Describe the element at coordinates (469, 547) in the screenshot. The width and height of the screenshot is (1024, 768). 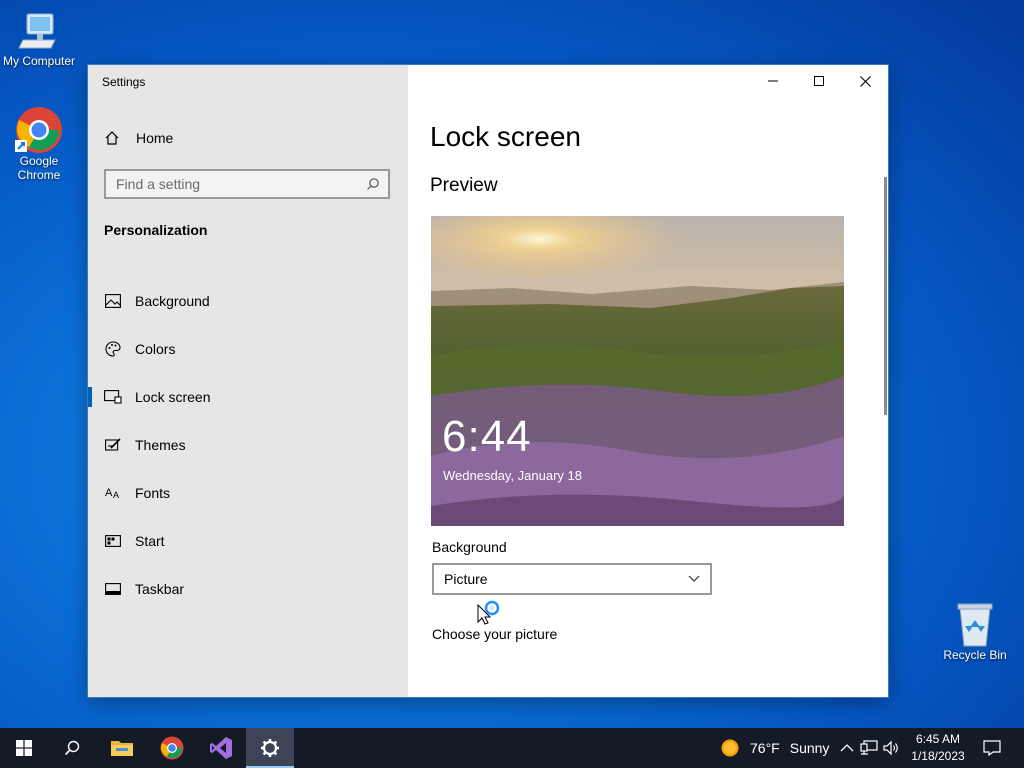
I see `background-label: Background` at that location.